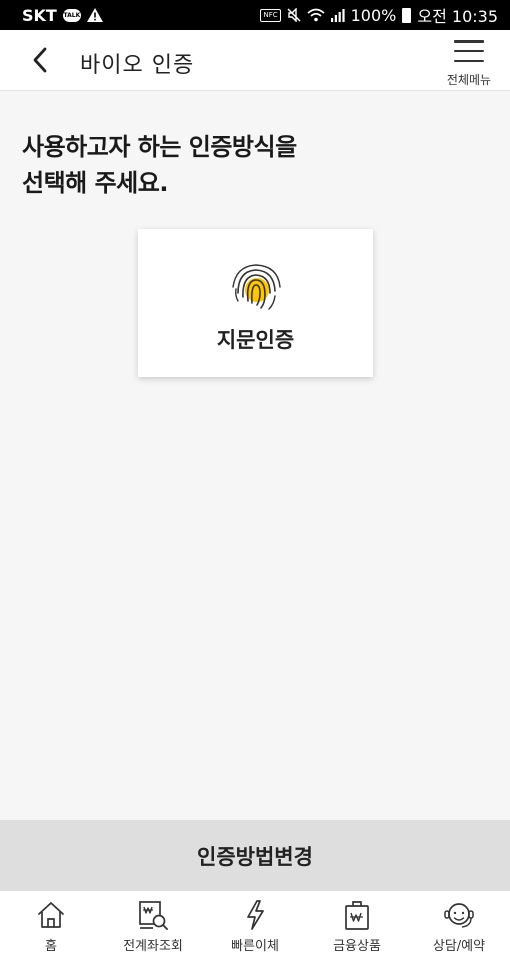  I want to click on chevron-left-icon, so click(40, 60).